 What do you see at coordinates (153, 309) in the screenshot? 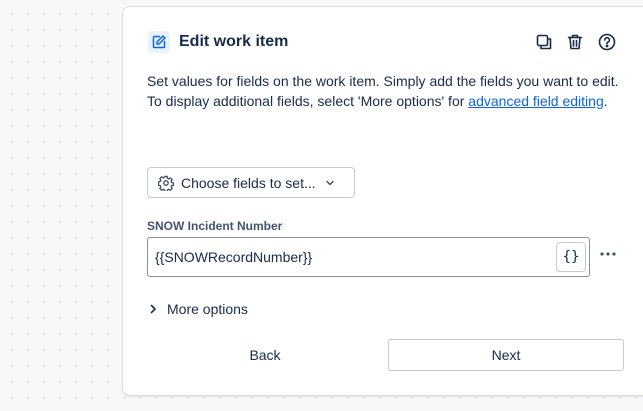
I see `chevron-right-icon` at bounding box center [153, 309].